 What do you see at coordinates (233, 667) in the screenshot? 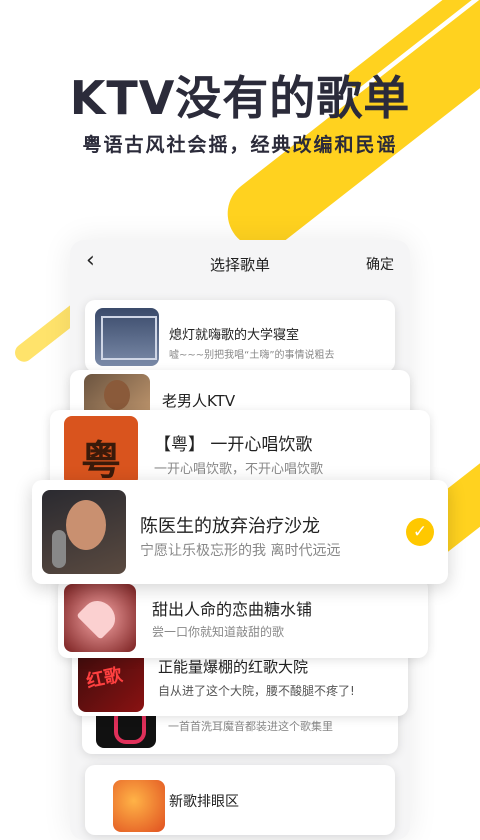
I see `playlist-title: 正能量爆棚的红歌大院` at bounding box center [233, 667].